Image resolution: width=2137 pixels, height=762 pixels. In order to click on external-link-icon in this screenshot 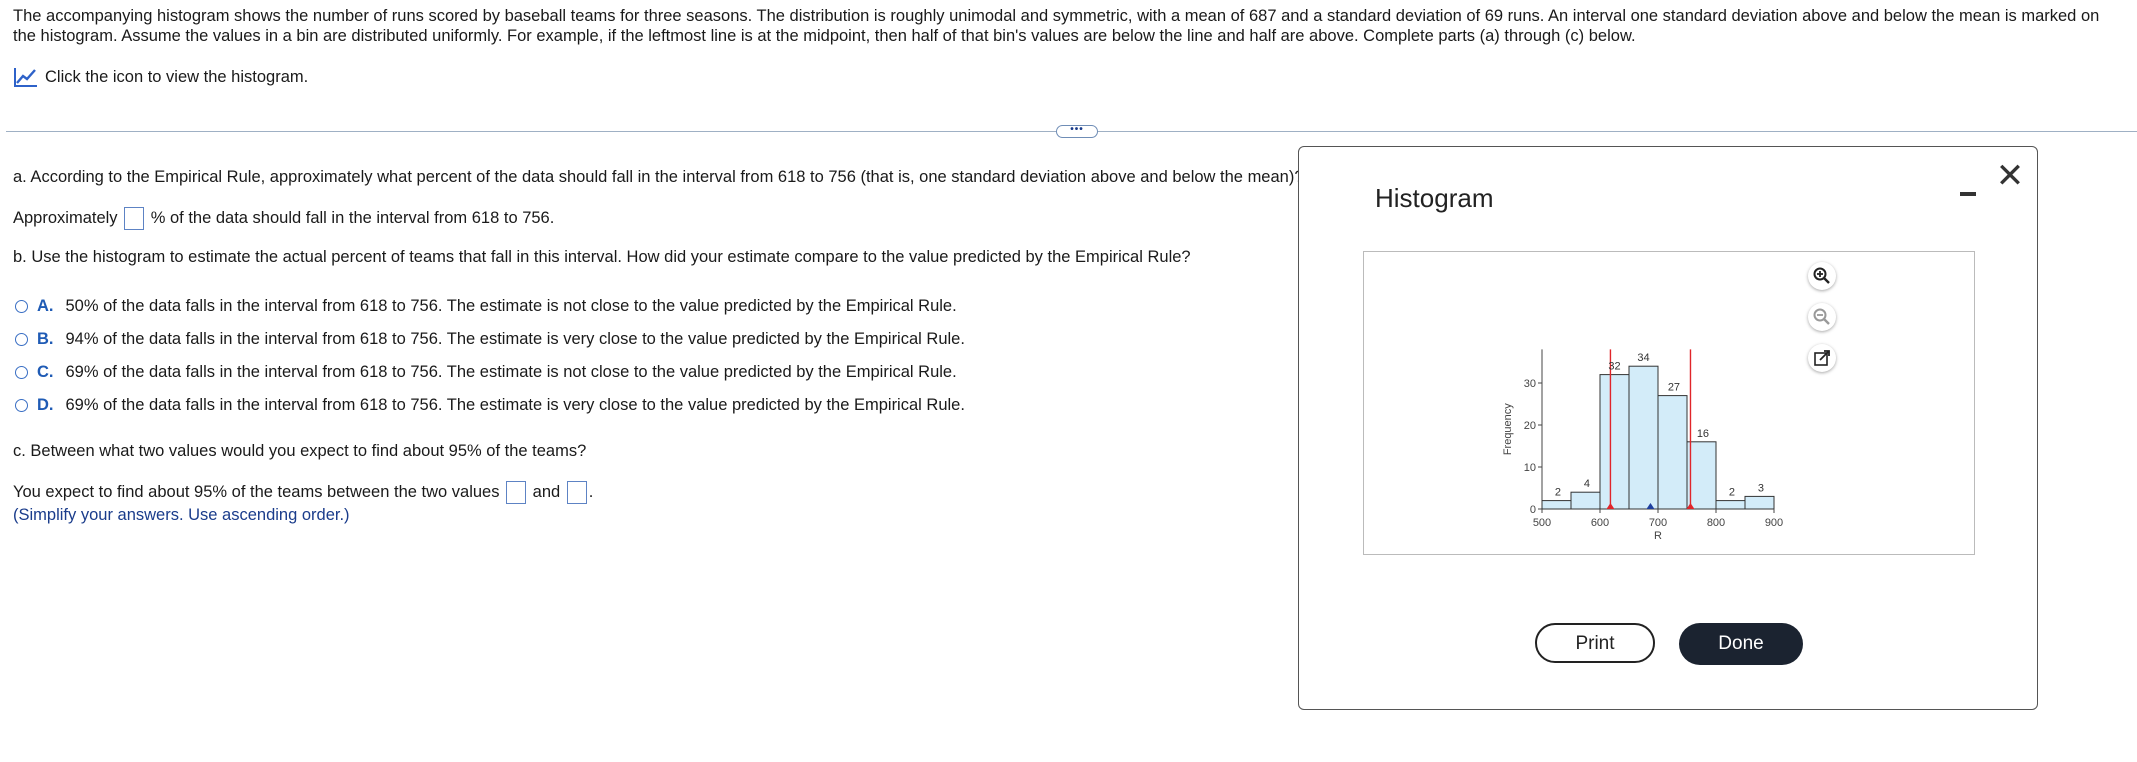, I will do `click(1822, 358)`.